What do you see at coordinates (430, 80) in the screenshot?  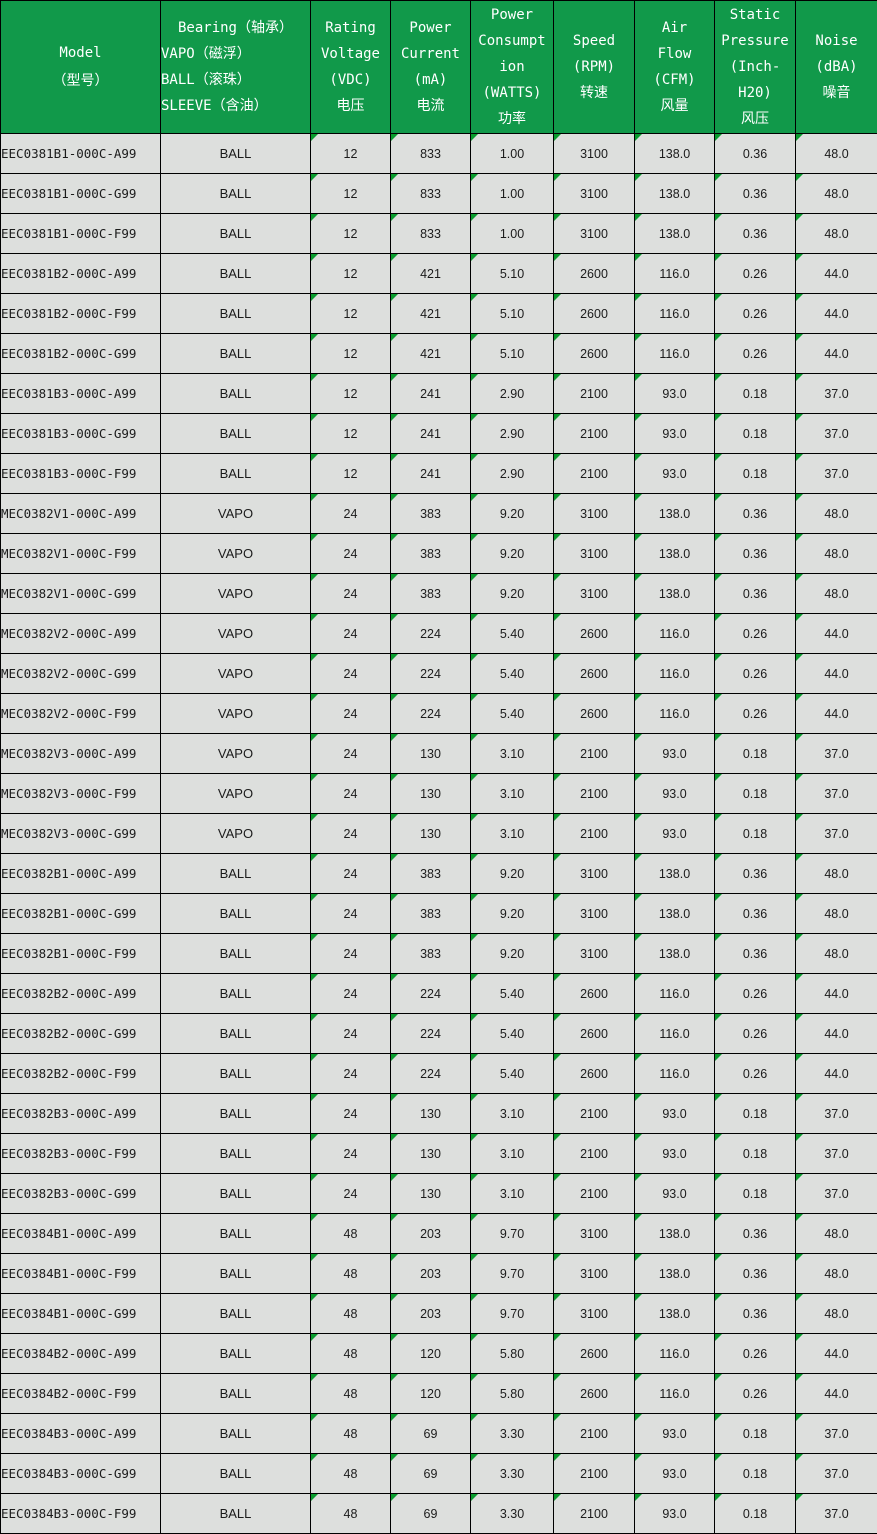 I see `column-header-line: (mA)` at bounding box center [430, 80].